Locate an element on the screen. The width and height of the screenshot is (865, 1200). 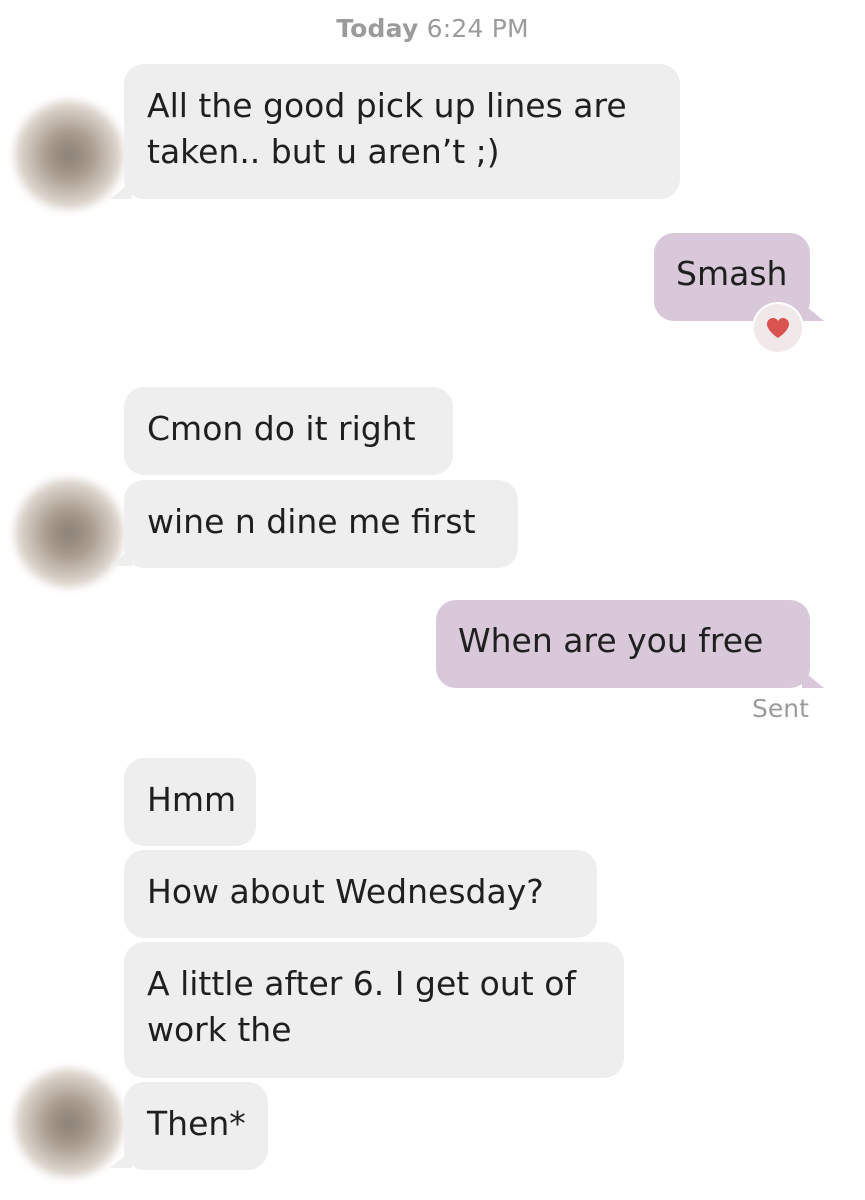
timestamp-time: 6:24 PM is located at coordinates (477, 28).